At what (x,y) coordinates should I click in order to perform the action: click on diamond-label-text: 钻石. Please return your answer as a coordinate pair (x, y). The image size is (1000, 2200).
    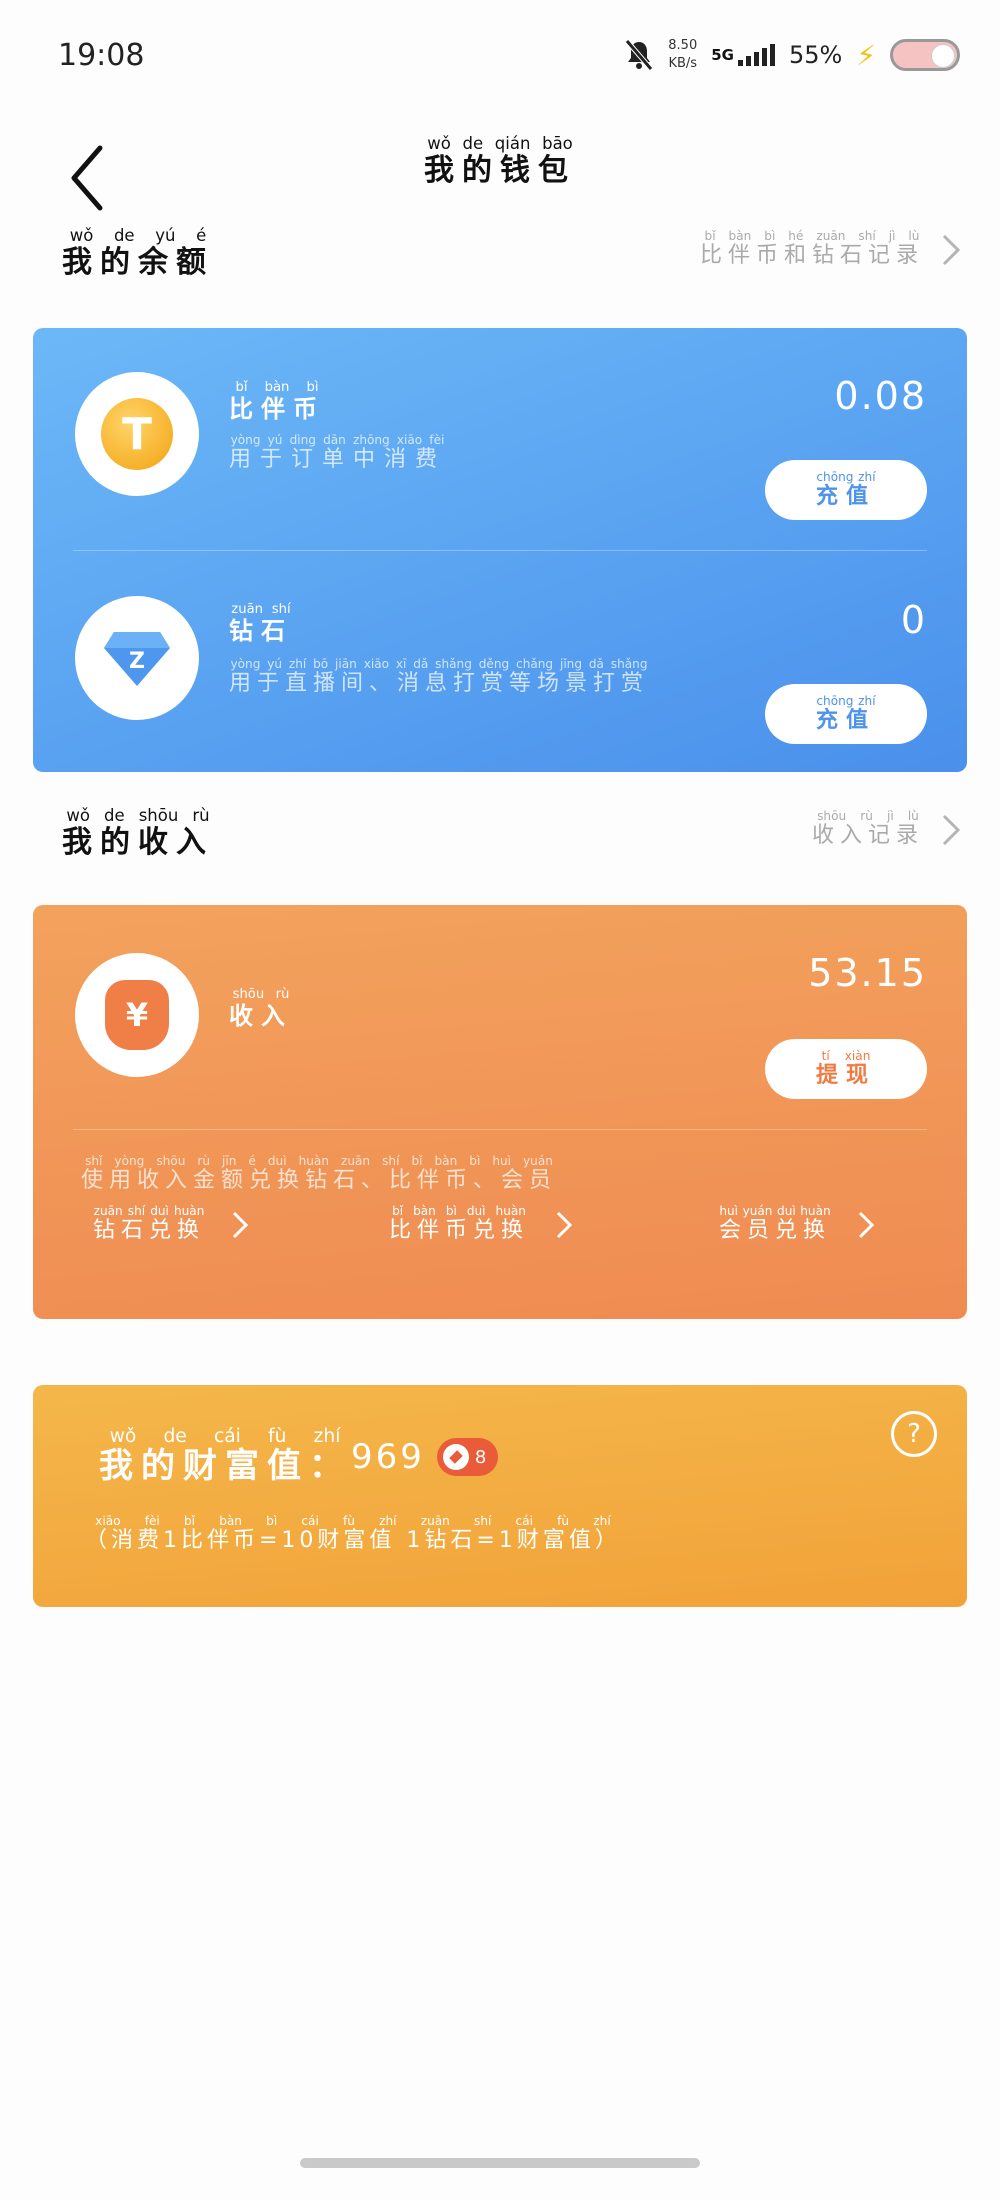
    Looking at the image, I should click on (261, 631).